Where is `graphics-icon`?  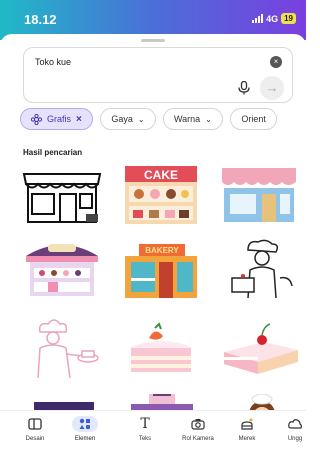
graphics-icon is located at coordinates (36, 119).